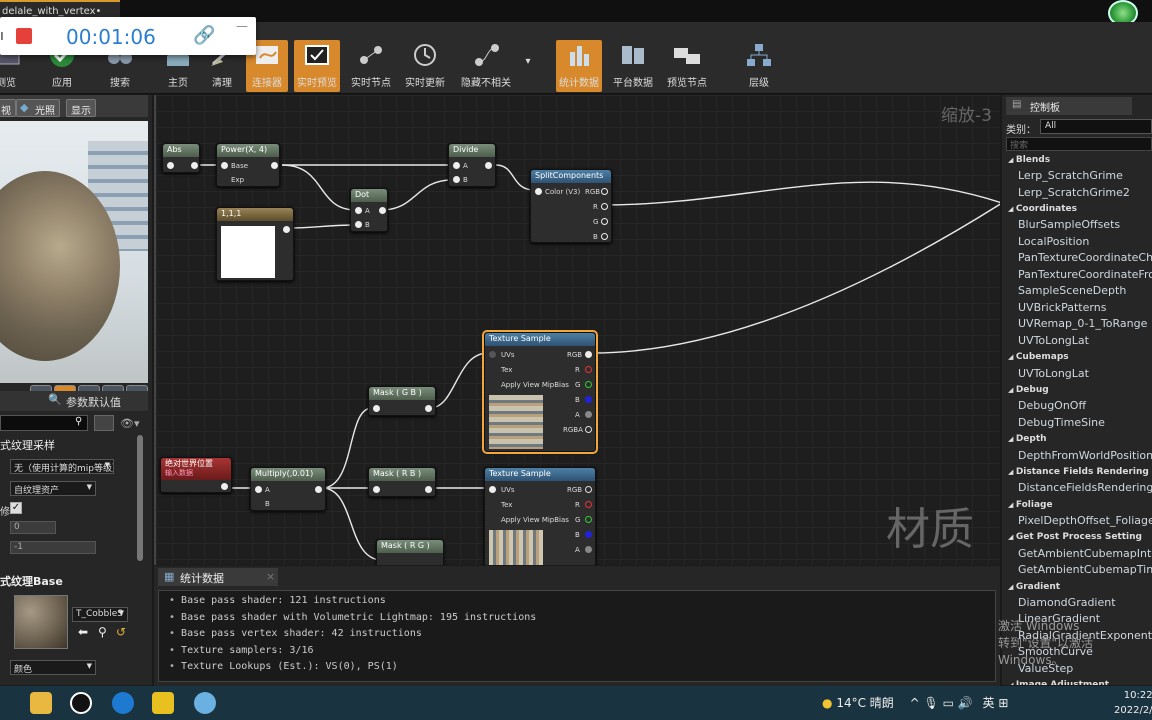 The height and width of the screenshot is (720, 1152). I want to click on close-icon: ×, so click(270, 576).